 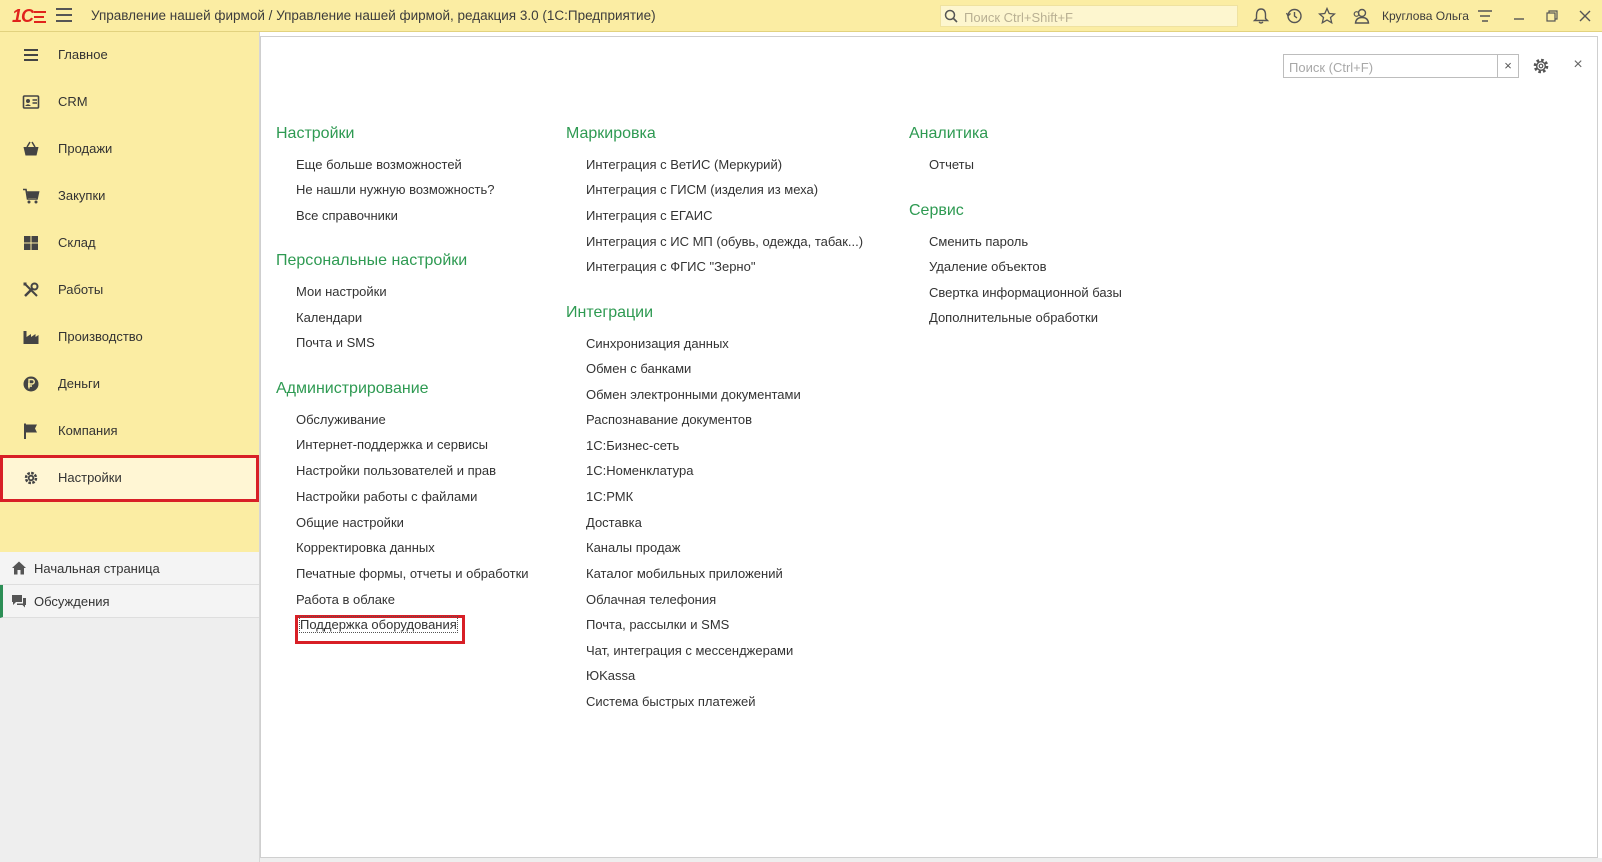 I want to click on user-name: Круглова Ольга, so click(x=1425, y=16).